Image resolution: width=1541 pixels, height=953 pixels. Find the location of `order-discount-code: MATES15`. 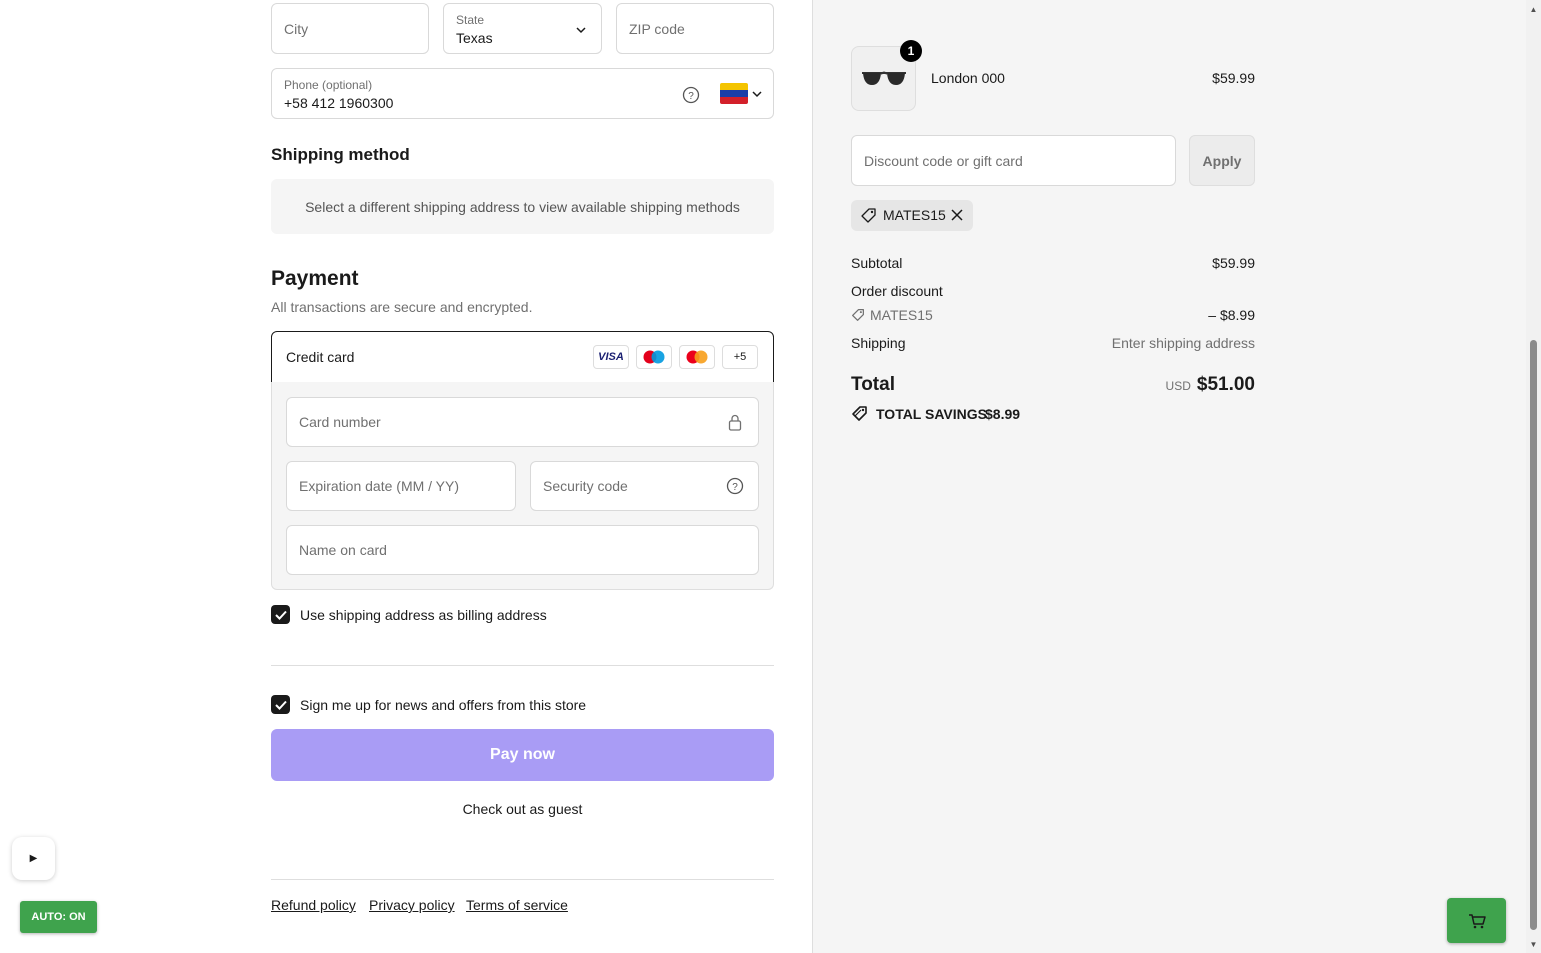

order-discount-code: MATES15 is located at coordinates (901, 315).